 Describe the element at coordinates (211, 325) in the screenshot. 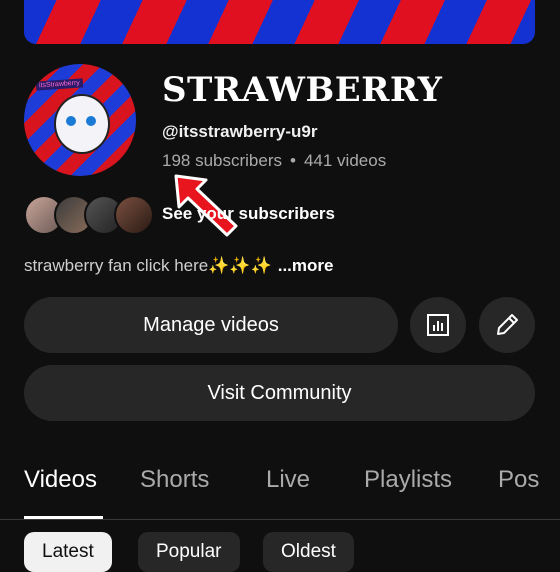

I see `manage-videos-button: Manage videos` at that location.